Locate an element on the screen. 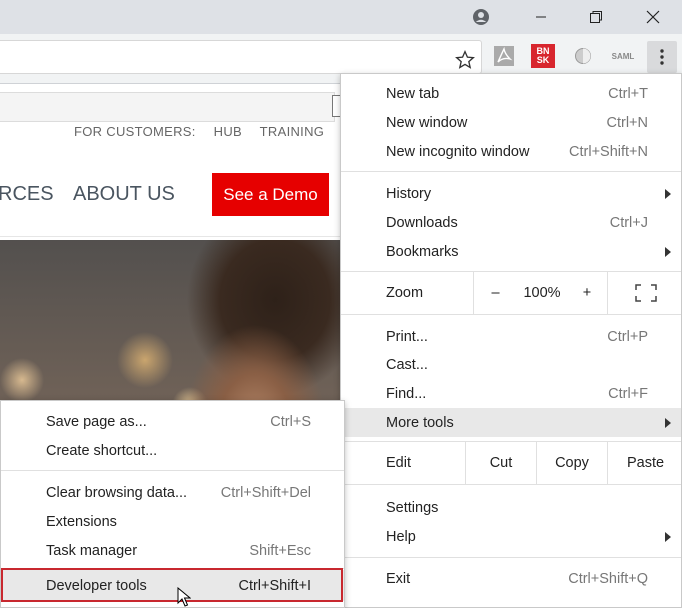 The height and width of the screenshot is (608, 682). zoom-level: 100% is located at coordinates (542, 293).